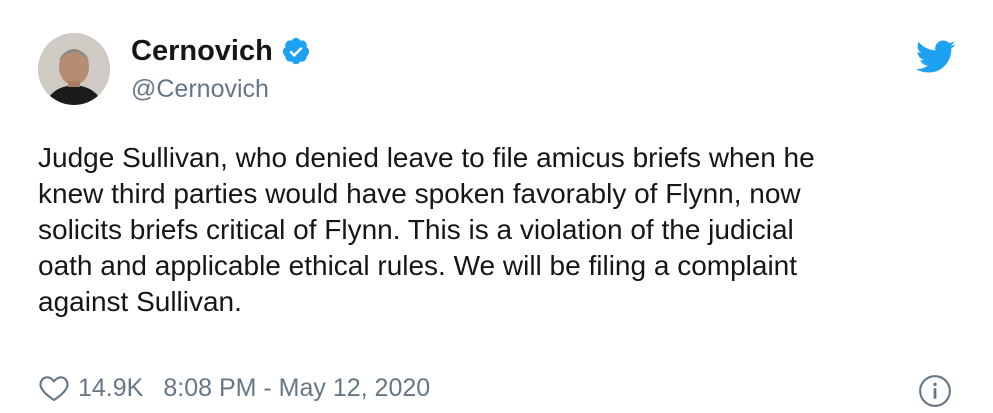 The width and height of the screenshot is (993, 413). I want to click on avatar-image, so click(74, 69).